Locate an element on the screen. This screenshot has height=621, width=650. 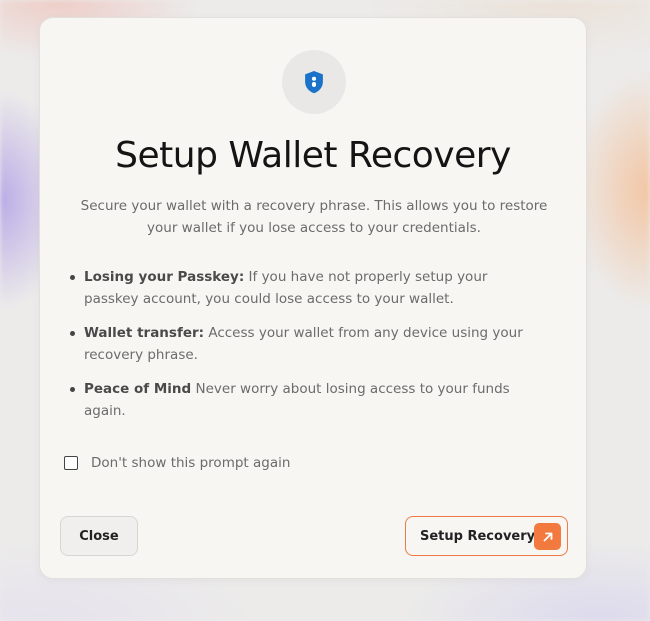
modal-title: Setup Wallet Recovery is located at coordinates (313, 155).